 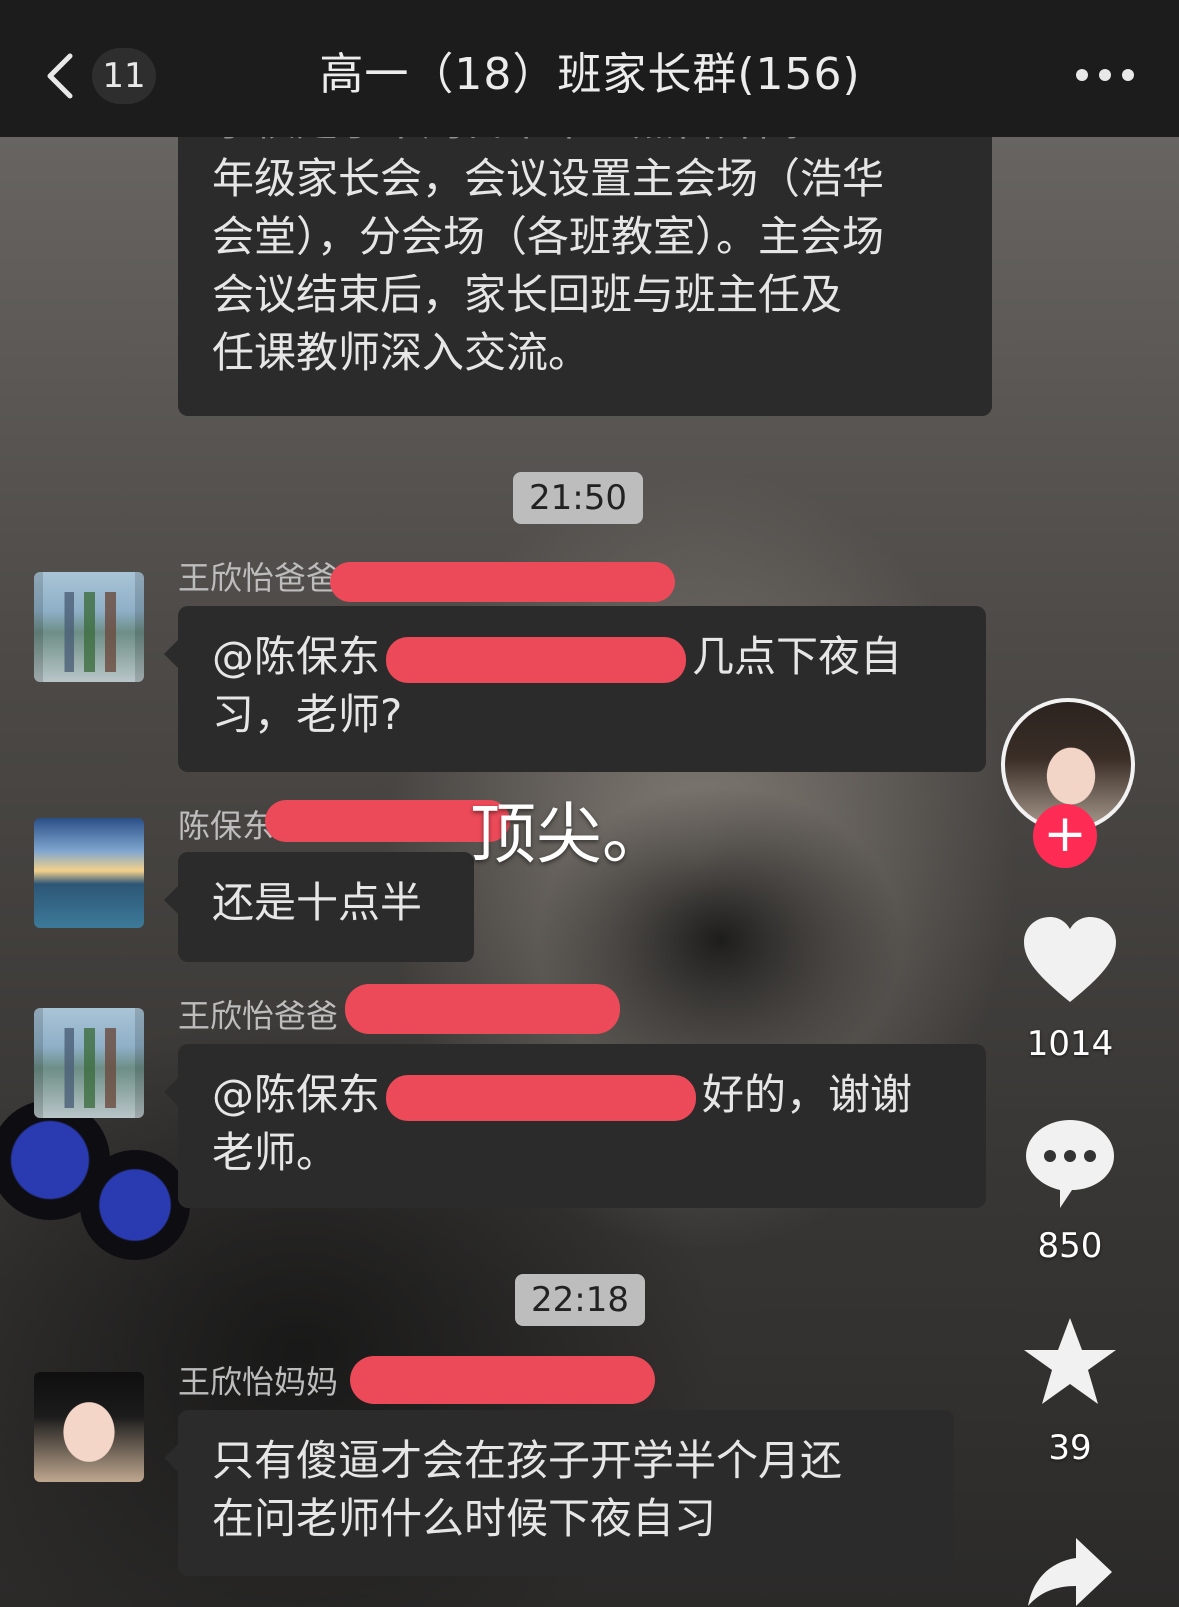 I want to click on message-text: 老师。, so click(x=275, y=1152).